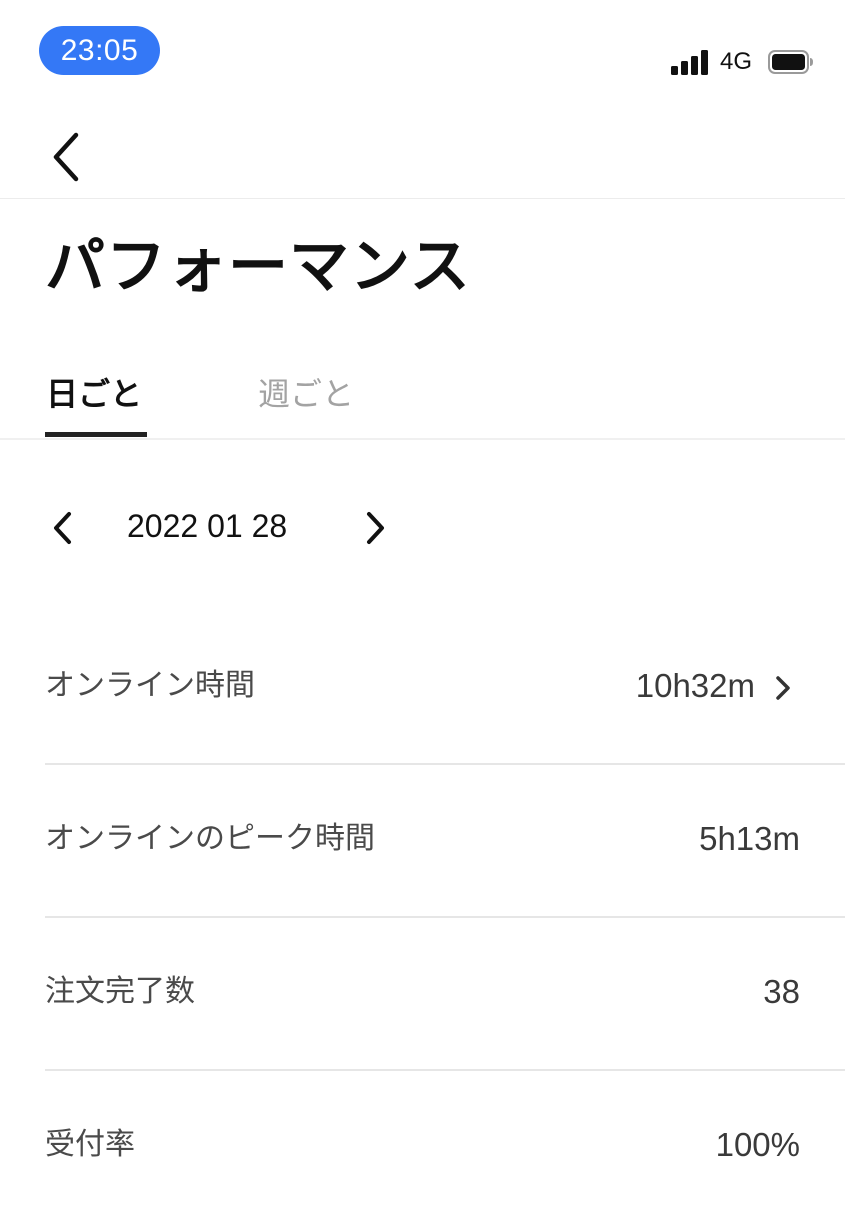  I want to click on stat-value: 10h32m, so click(695, 685).